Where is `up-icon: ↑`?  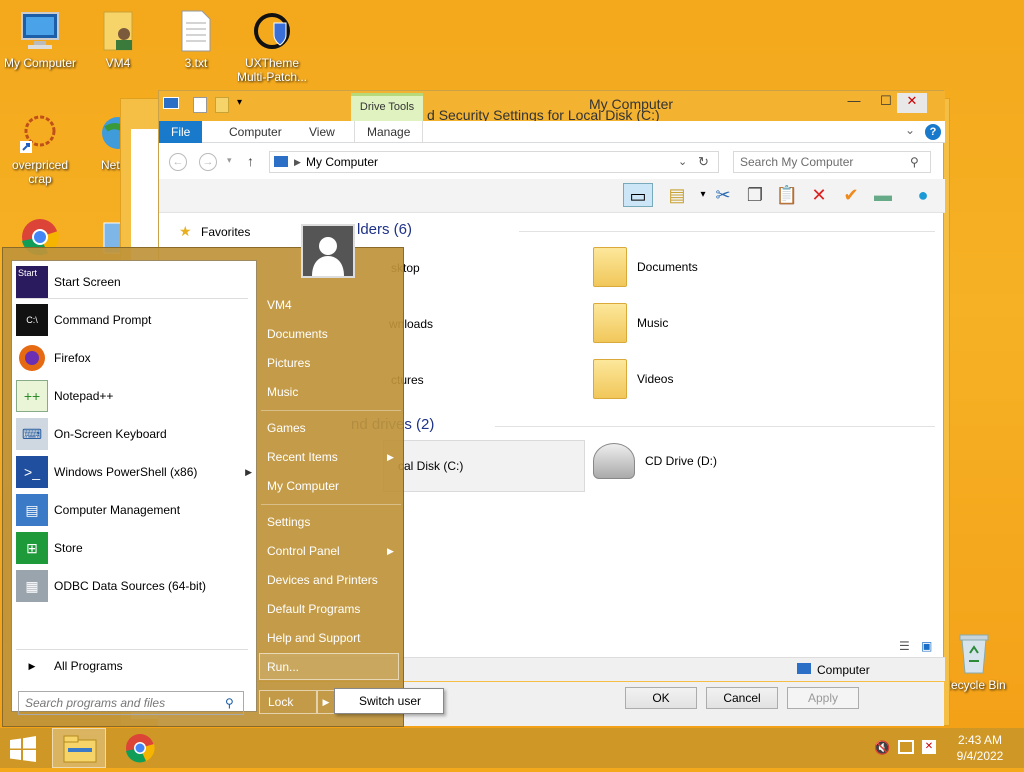 up-icon: ↑ is located at coordinates (250, 161).